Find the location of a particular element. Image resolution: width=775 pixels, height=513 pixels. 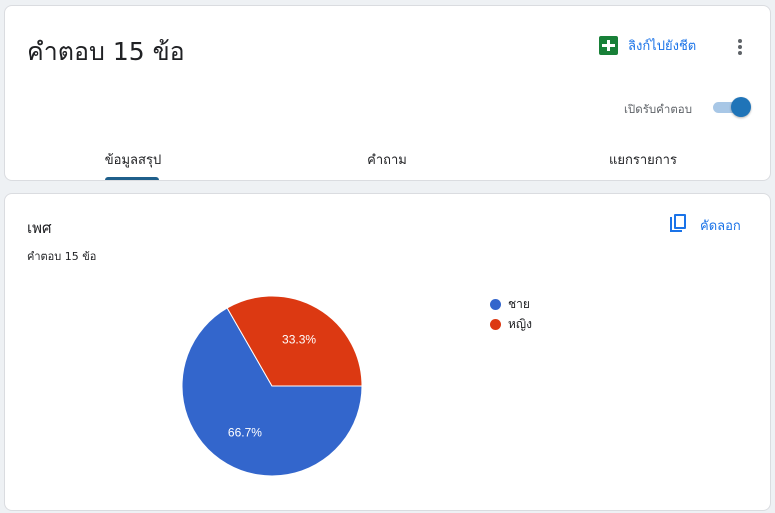

accepting-responses-label: เปิดรับคำตอบ is located at coordinates (658, 109).